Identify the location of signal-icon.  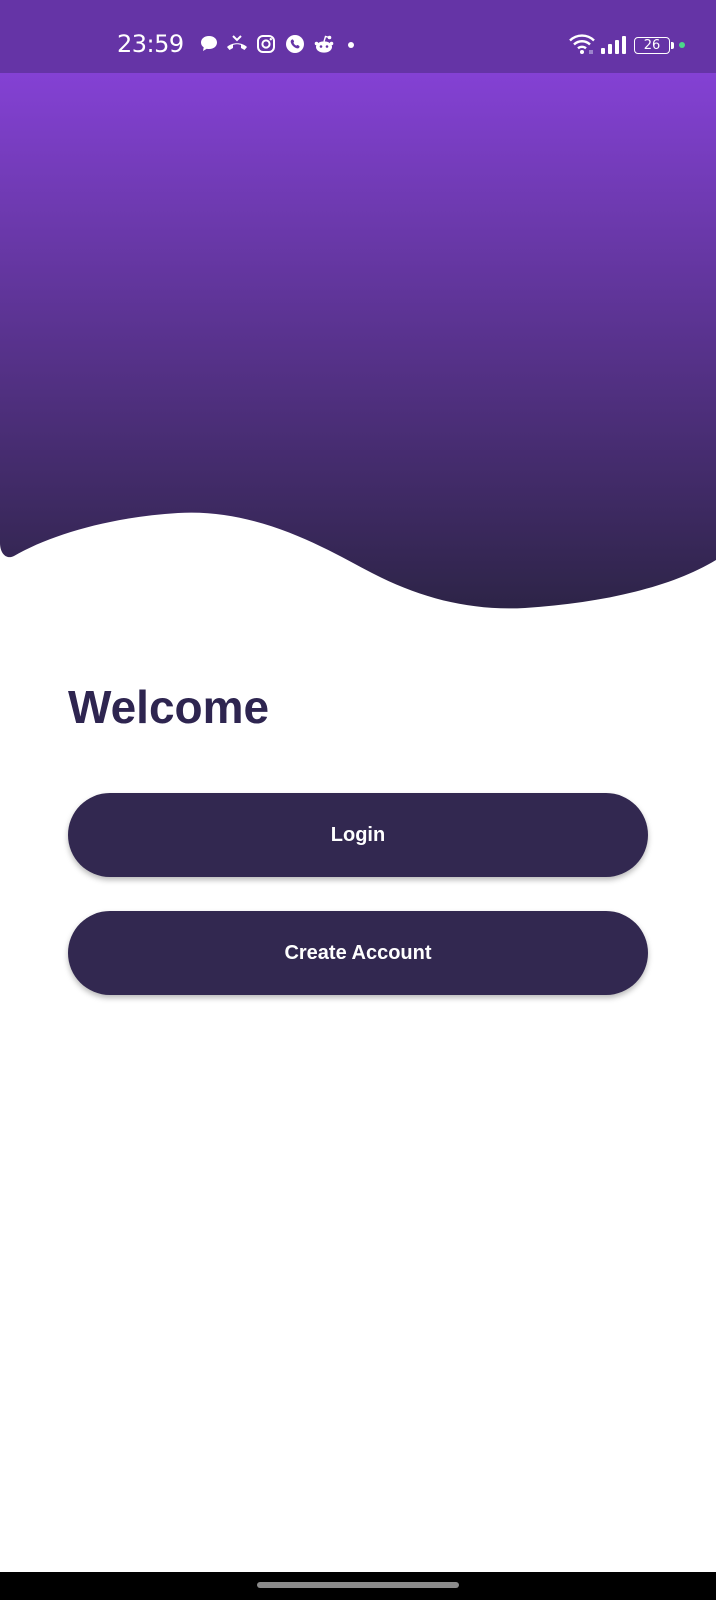
(613, 45).